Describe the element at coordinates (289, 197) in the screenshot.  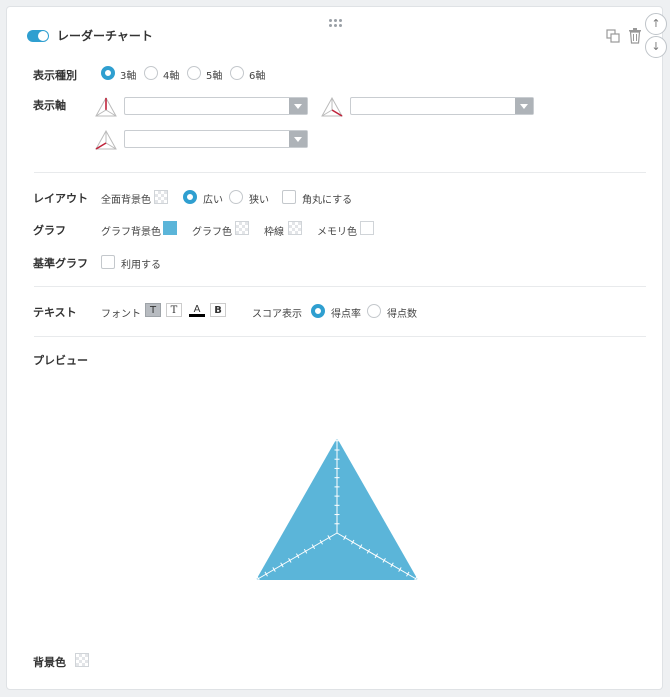
I see `rounded-corner-checkbox` at that location.